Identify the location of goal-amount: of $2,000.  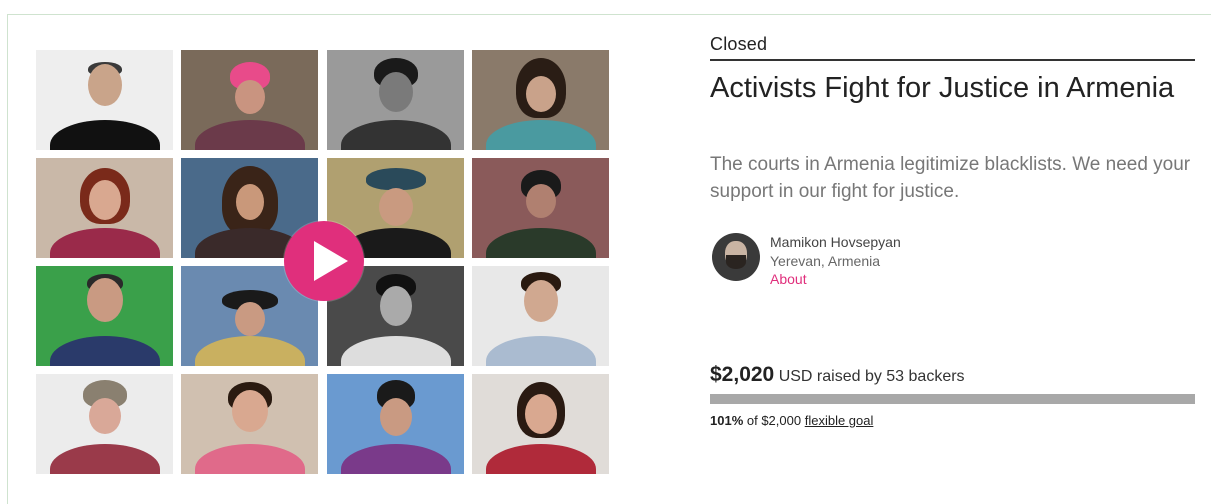
(774, 420).